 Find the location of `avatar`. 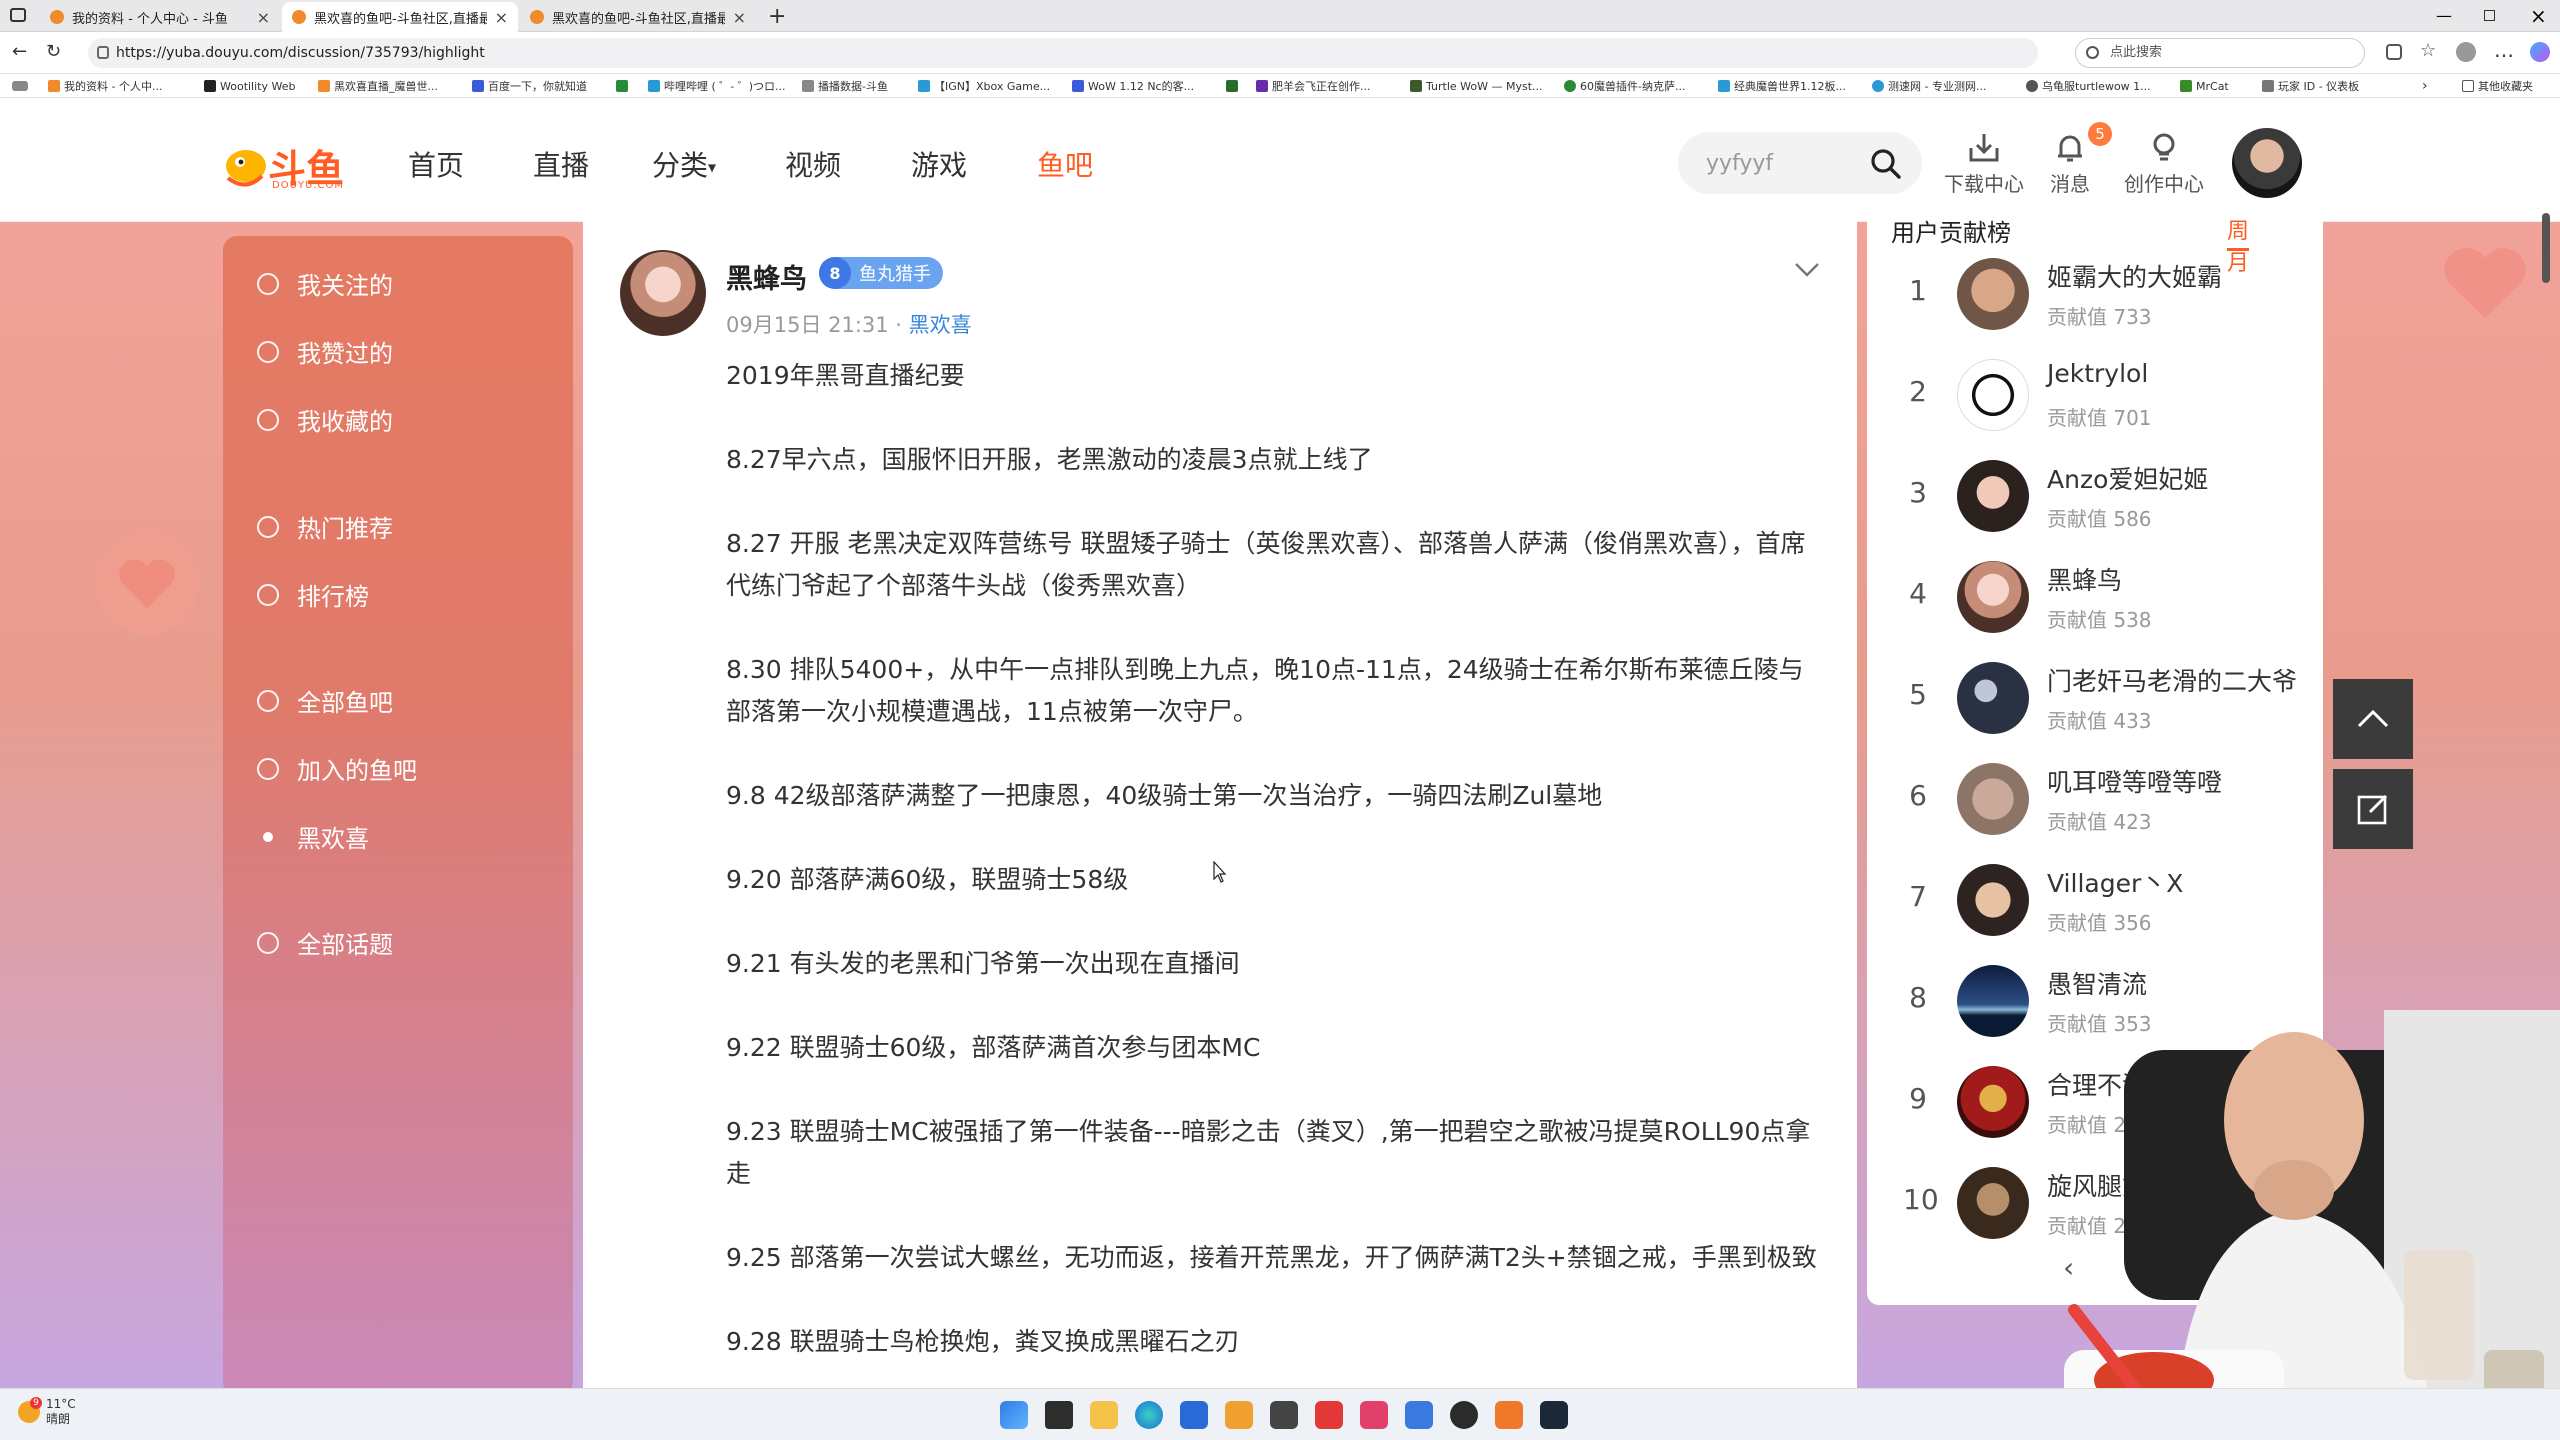

avatar is located at coordinates (1993, 597).